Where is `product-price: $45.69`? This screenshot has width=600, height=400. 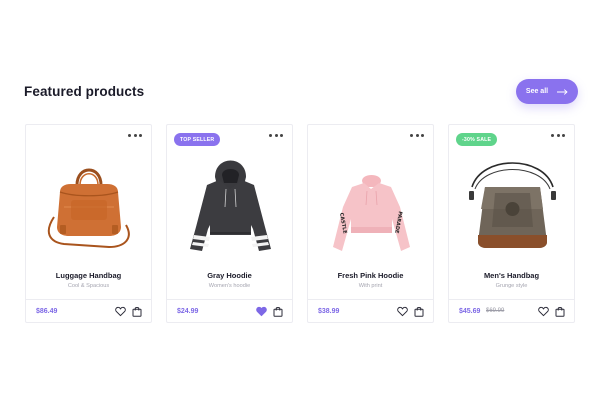
product-price: $45.69 is located at coordinates (470, 311).